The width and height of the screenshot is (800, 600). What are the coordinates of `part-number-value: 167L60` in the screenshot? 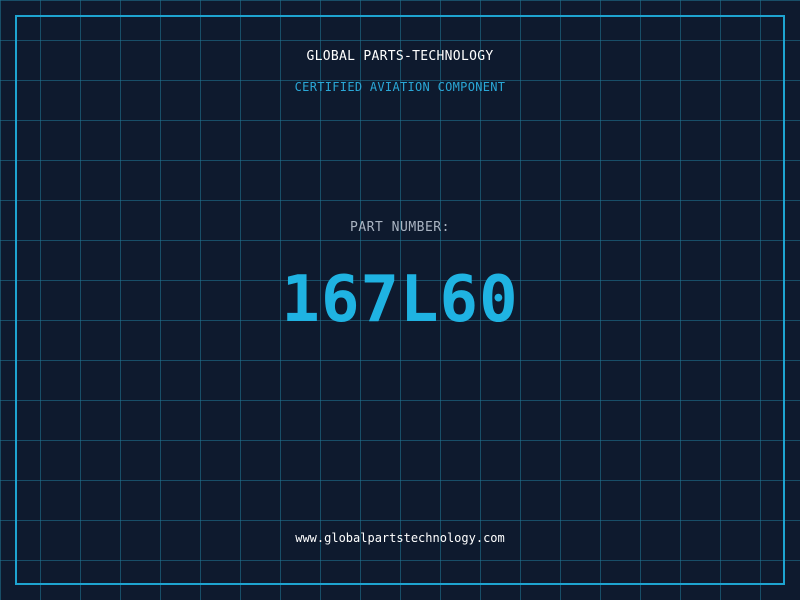 It's located at (400, 300).